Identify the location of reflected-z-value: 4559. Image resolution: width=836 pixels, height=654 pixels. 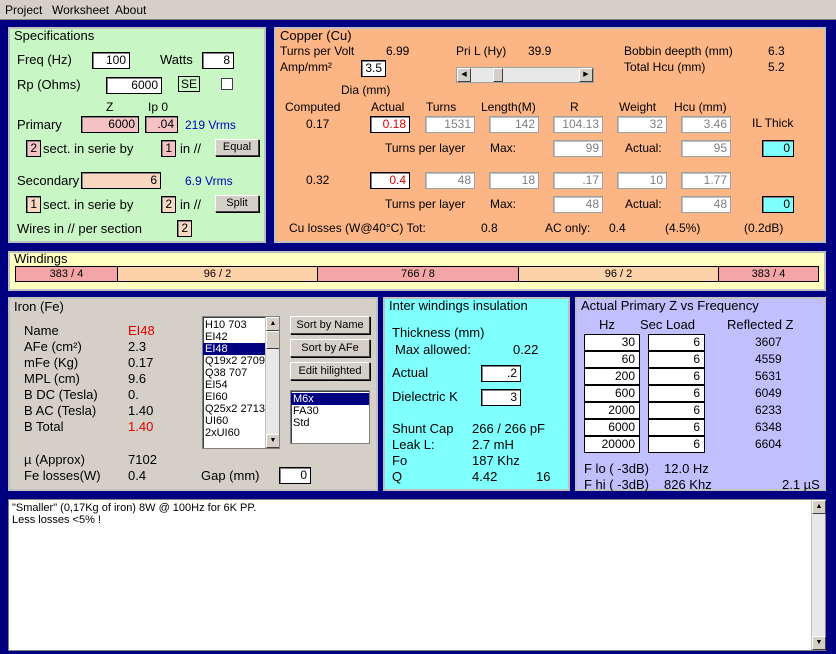
(768, 359).